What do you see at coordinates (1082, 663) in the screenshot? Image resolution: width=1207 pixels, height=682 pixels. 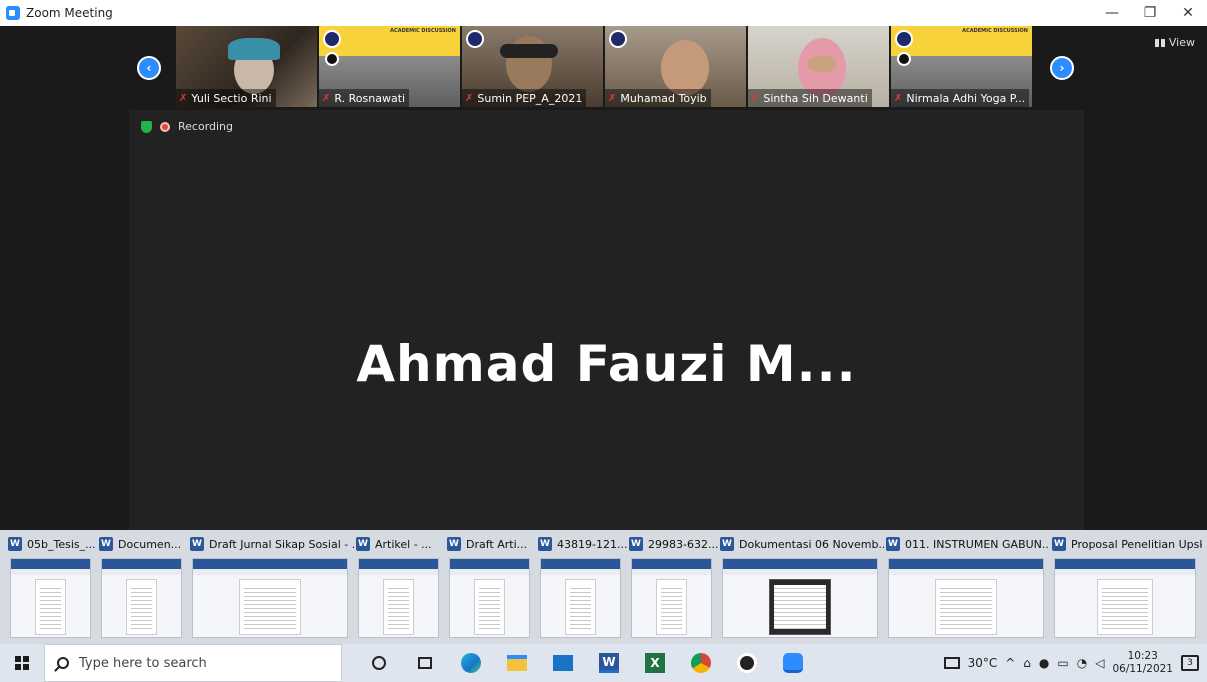 I see `wifi-icon: ◔` at bounding box center [1082, 663].